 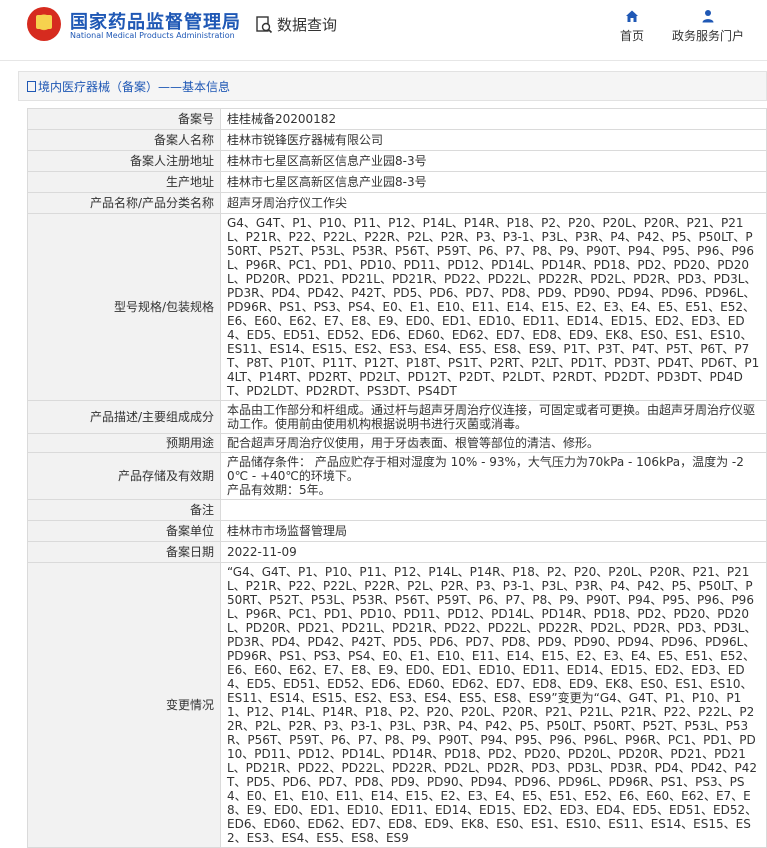 I want to click on breadcrumb-text: 境内医疗器械（备案）——基本信息, so click(x=134, y=87).